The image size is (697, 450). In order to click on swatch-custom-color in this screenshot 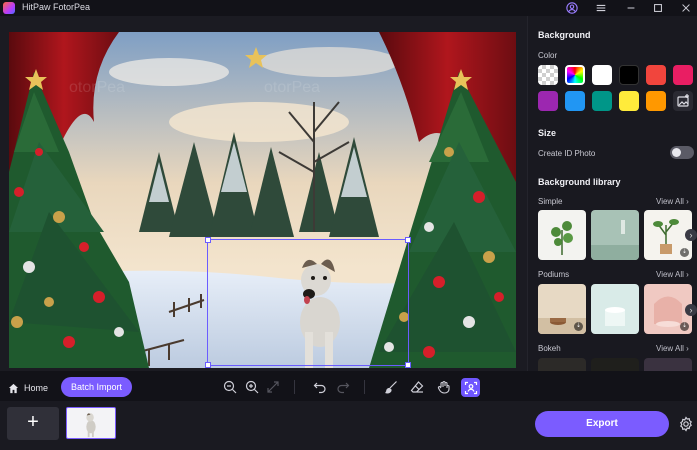, I will do `click(575, 75)`.